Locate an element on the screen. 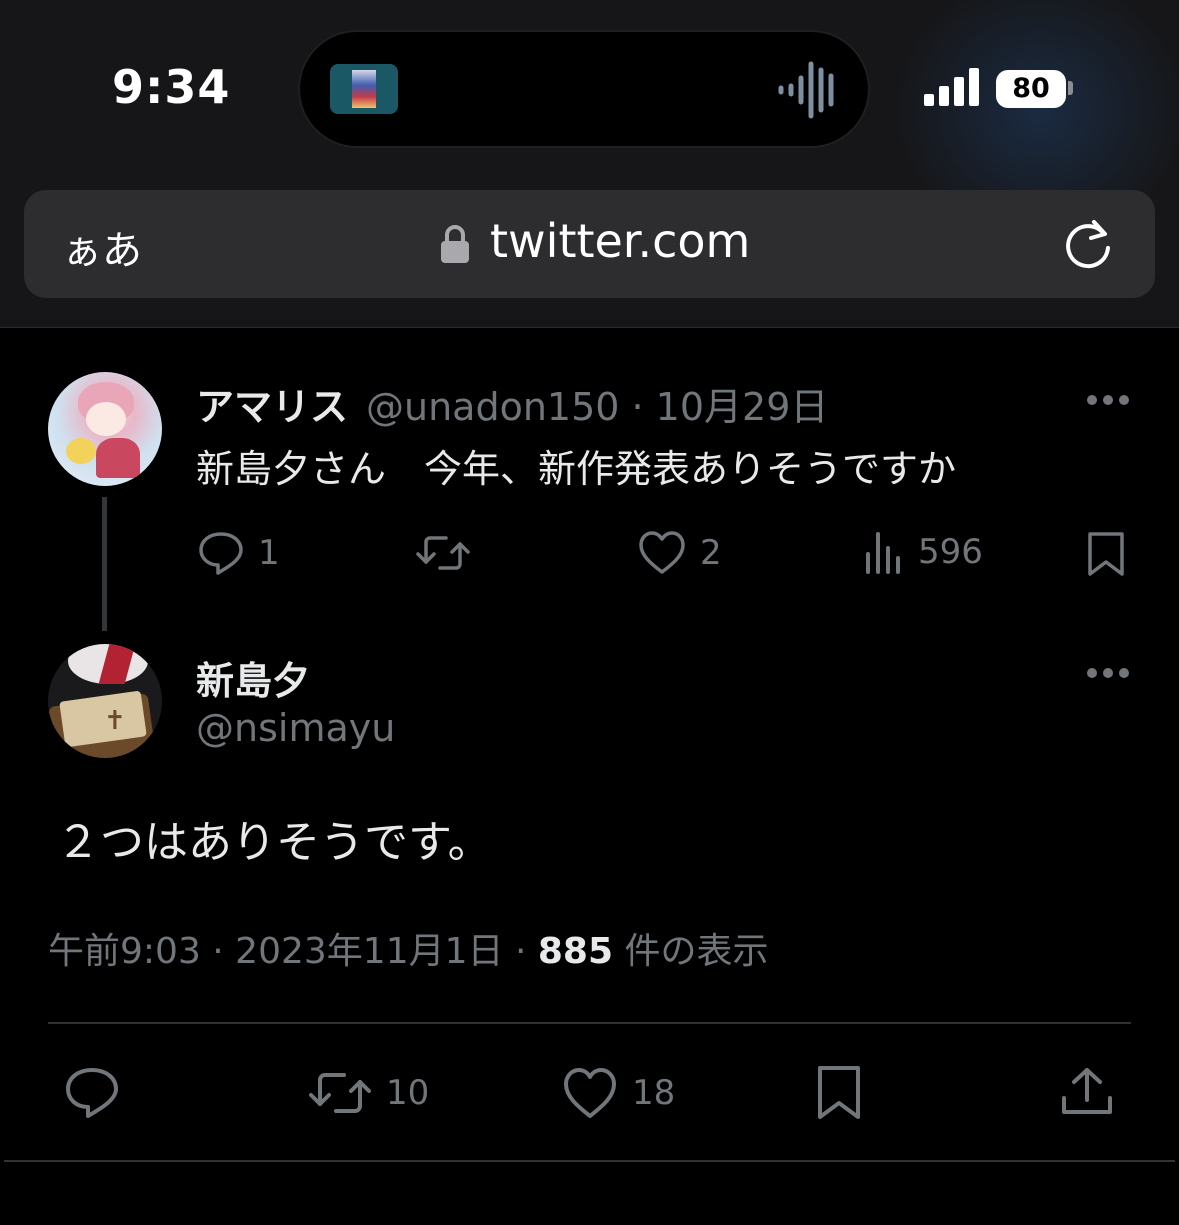  avatar is located at coordinates (105, 429).